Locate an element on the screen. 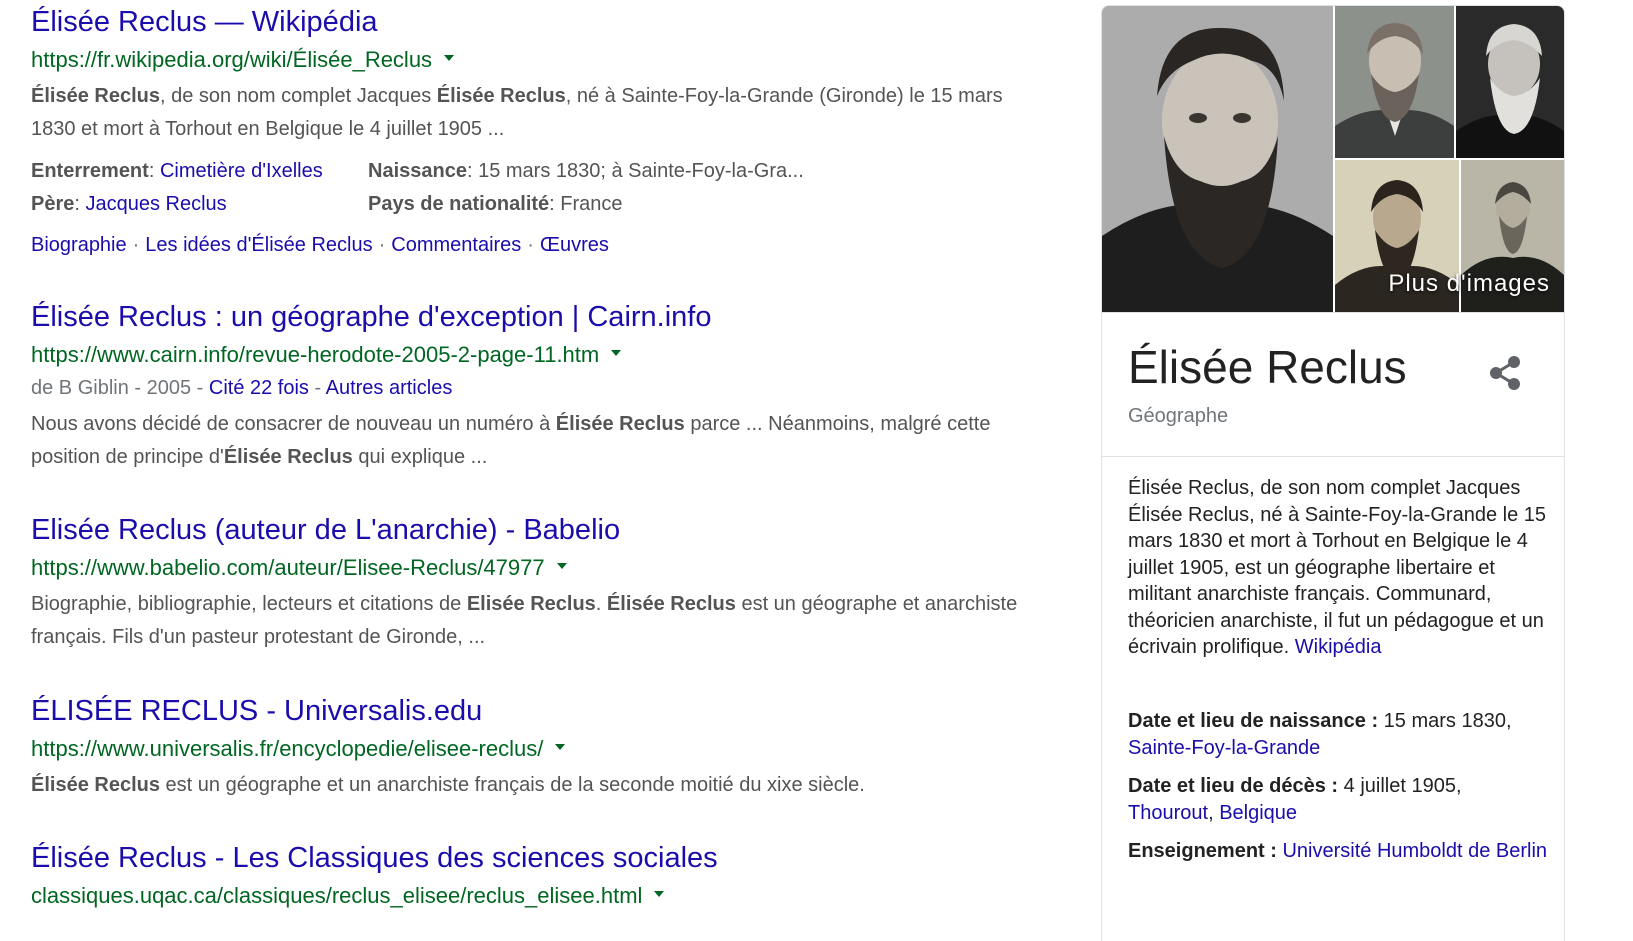  sitelink: Œuvres is located at coordinates (574, 245).